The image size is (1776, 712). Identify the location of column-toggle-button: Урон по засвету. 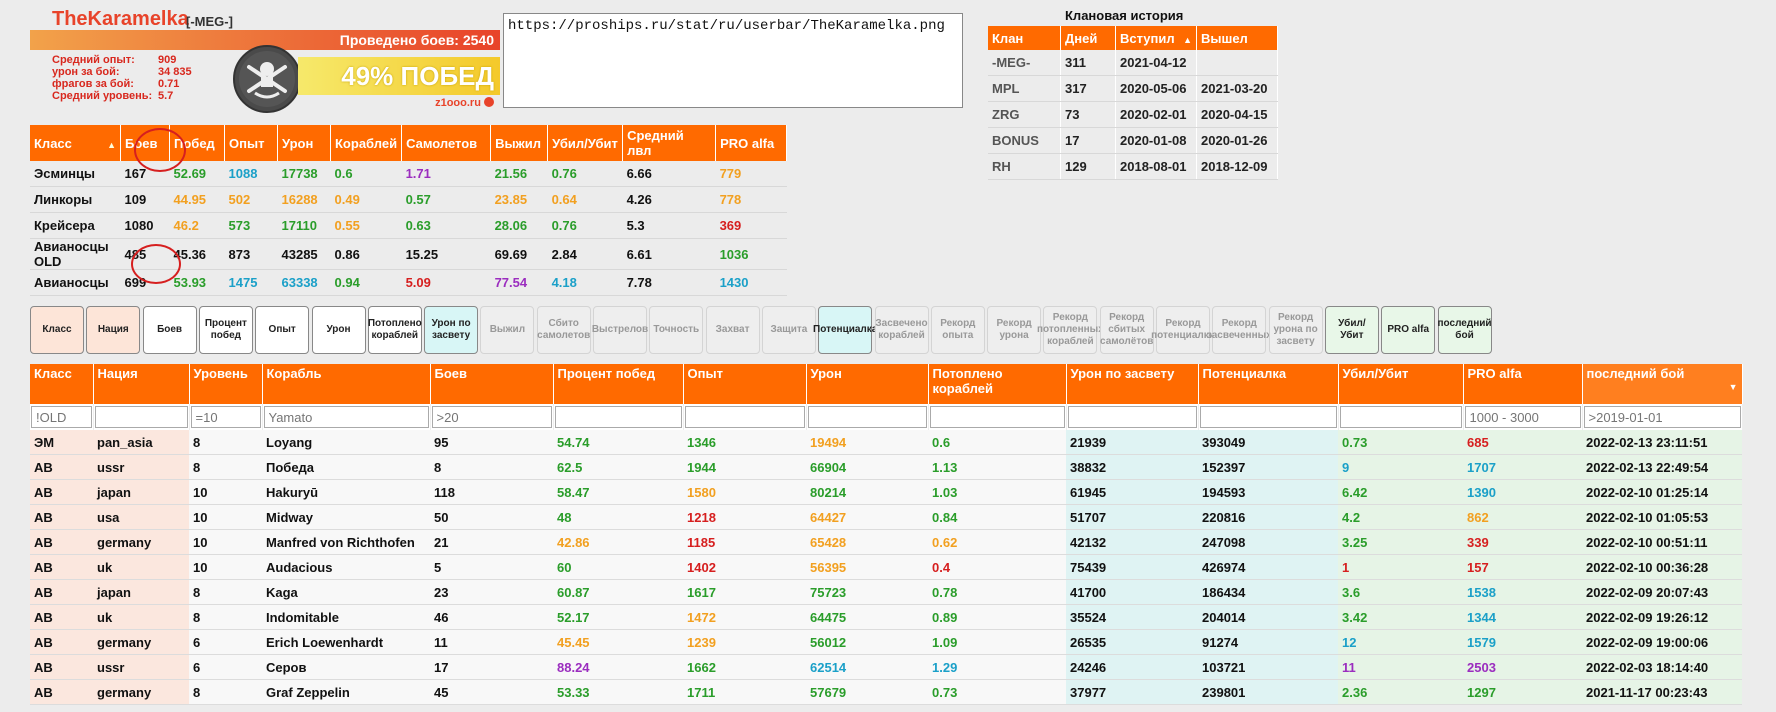
(451, 330).